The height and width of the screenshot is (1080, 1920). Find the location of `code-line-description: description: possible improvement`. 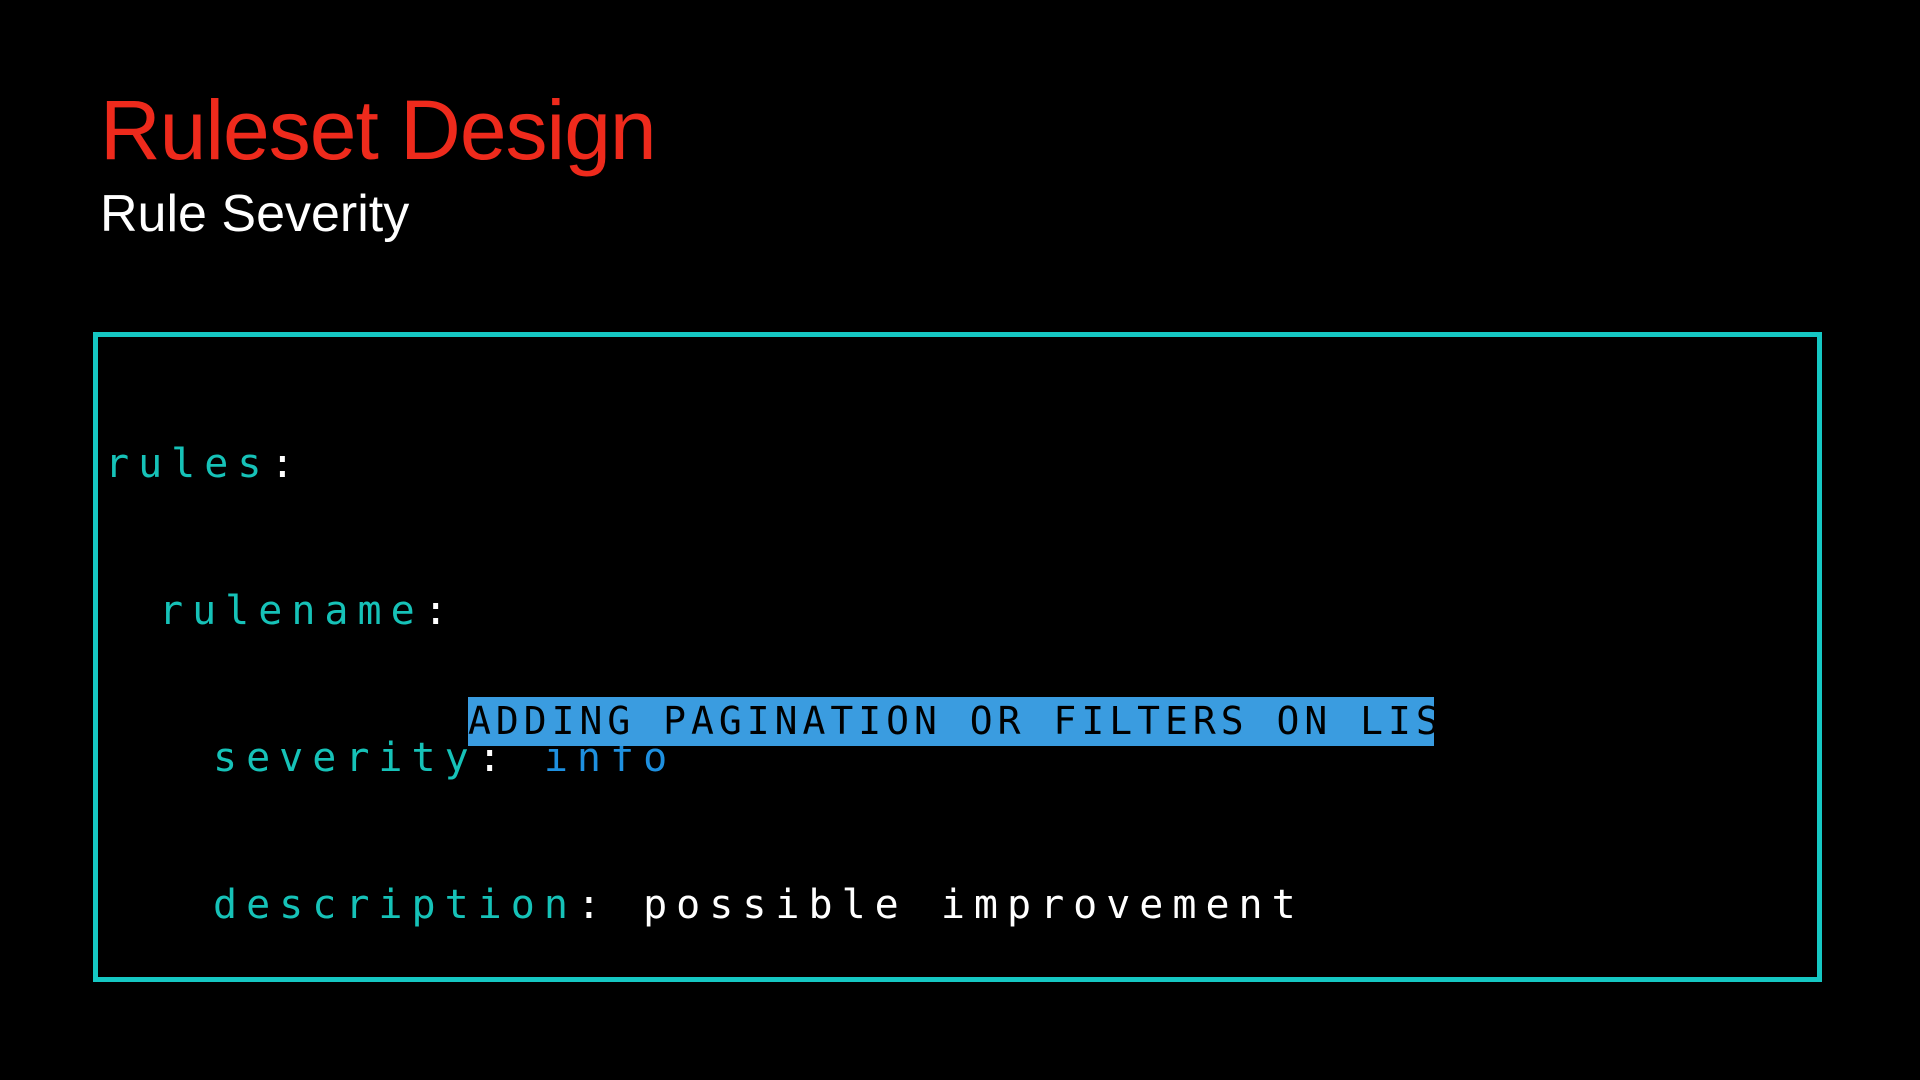

code-line-description: description: possible improvement is located at coordinates (705, 905).